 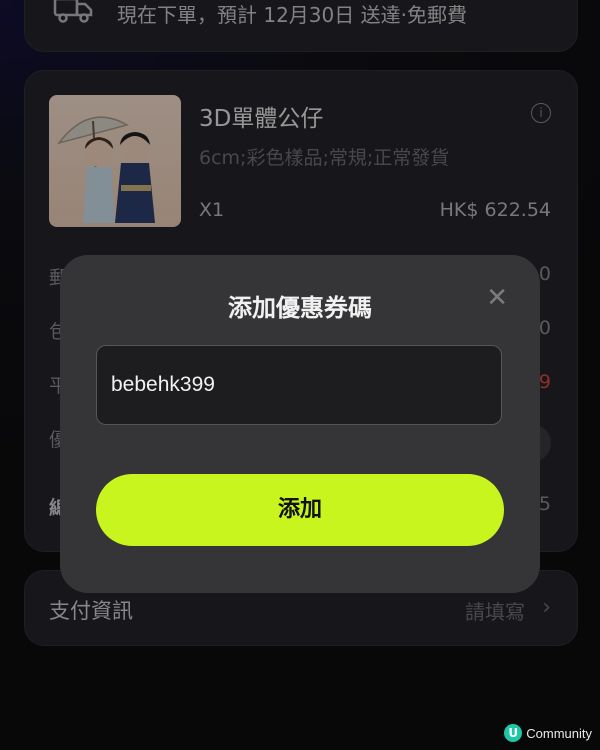 What do you see at coordinates (300, 308) in the screenshot?
I see `dialog-title: 添加優惠券碼` at bounding box center [300, 308].